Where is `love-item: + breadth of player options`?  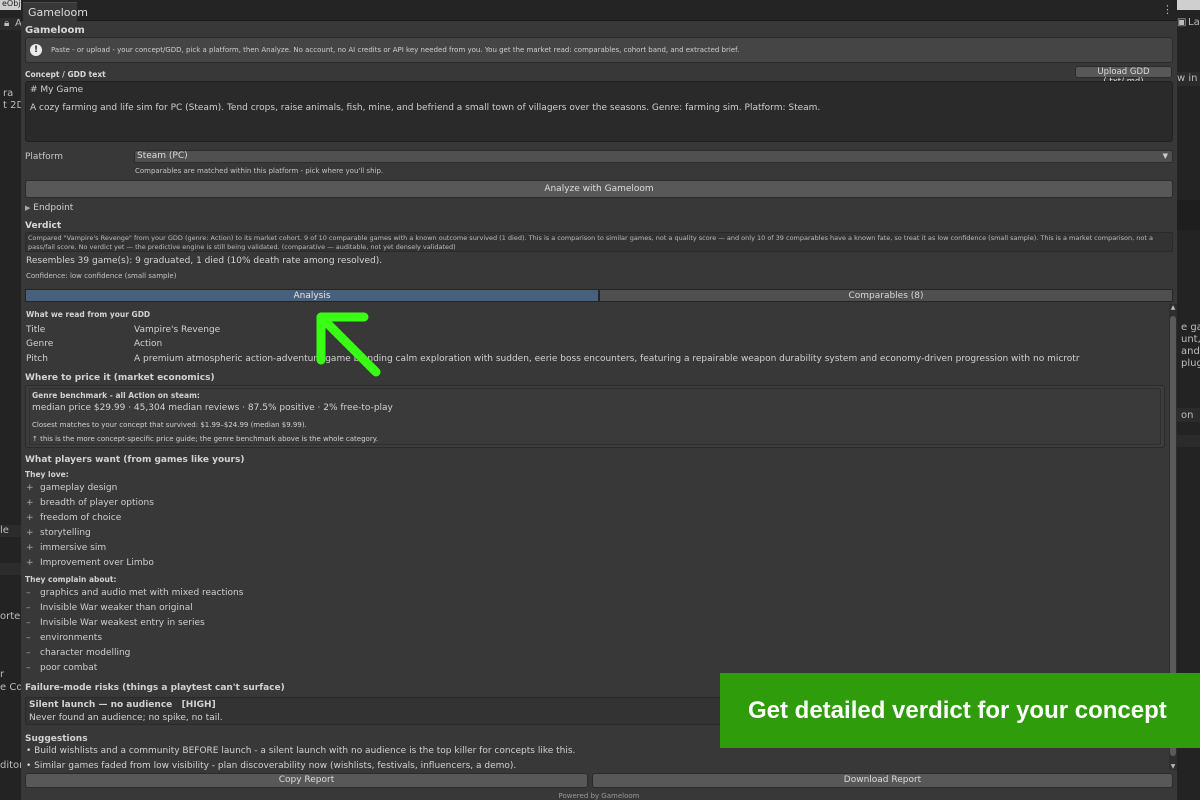 love-item: + breadth of player options is located at coordinates (90, 503).